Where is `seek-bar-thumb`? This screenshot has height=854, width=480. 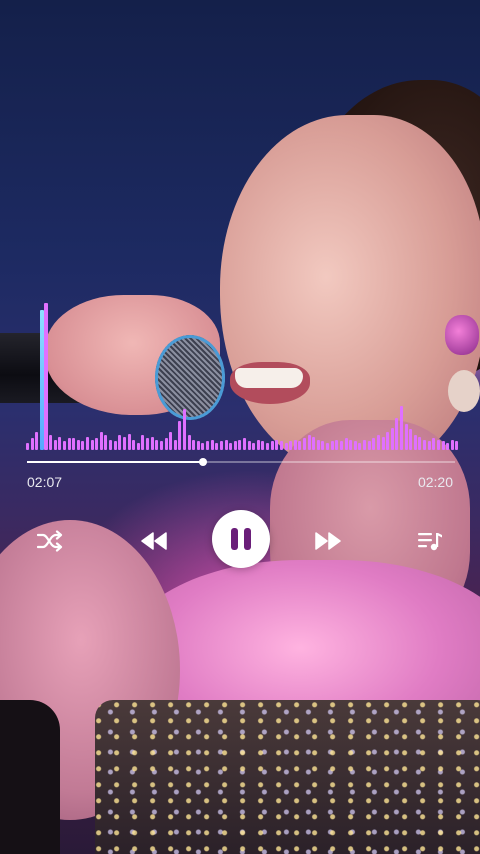 seek-bar-thumb is located at coordinates (202, 462).